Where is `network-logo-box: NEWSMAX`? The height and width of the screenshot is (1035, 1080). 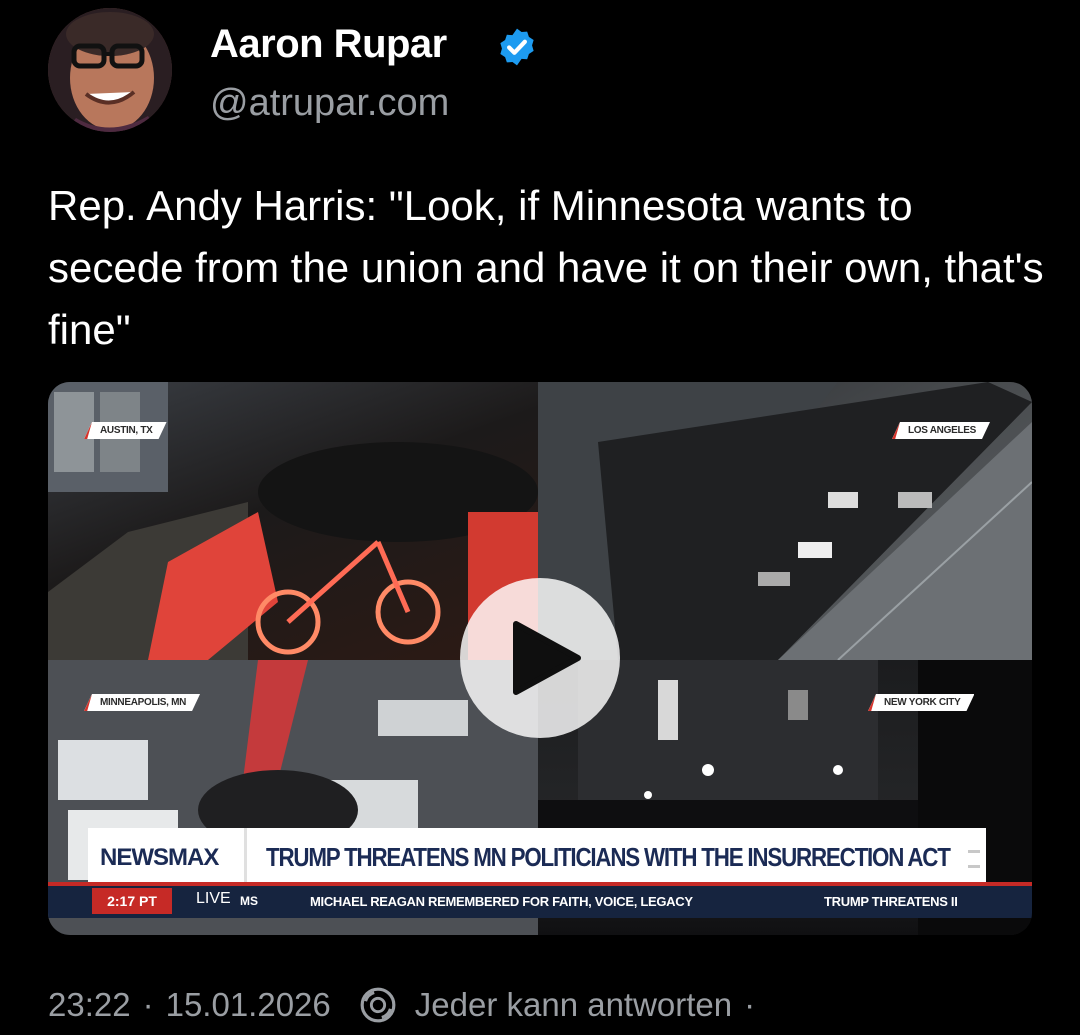 network-logo-box: NEWSMAX is located at coordinates (167, 858).